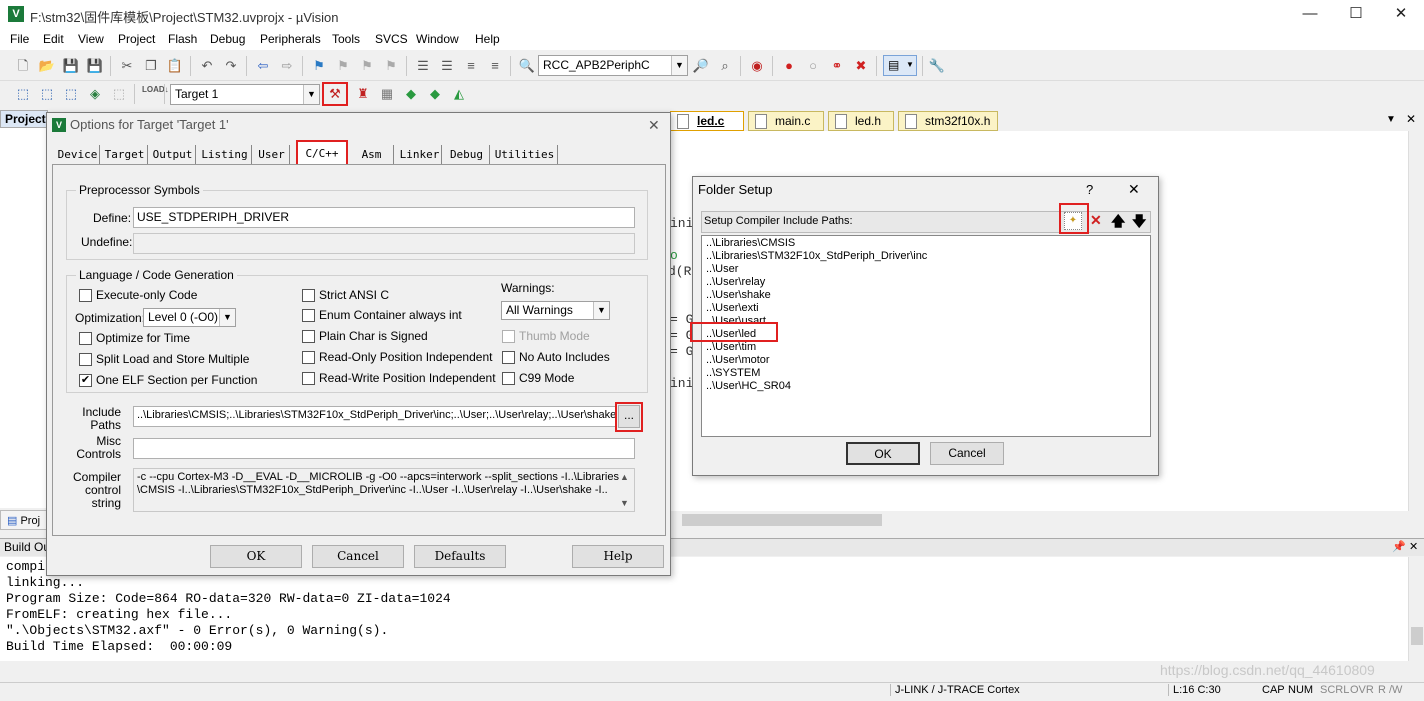 This screenshot has width=1424, height=701. What do you see at coordinates (372, 155) in the screenshot?
I see `tab-asm: Asm` at bounding box center [372, 155].